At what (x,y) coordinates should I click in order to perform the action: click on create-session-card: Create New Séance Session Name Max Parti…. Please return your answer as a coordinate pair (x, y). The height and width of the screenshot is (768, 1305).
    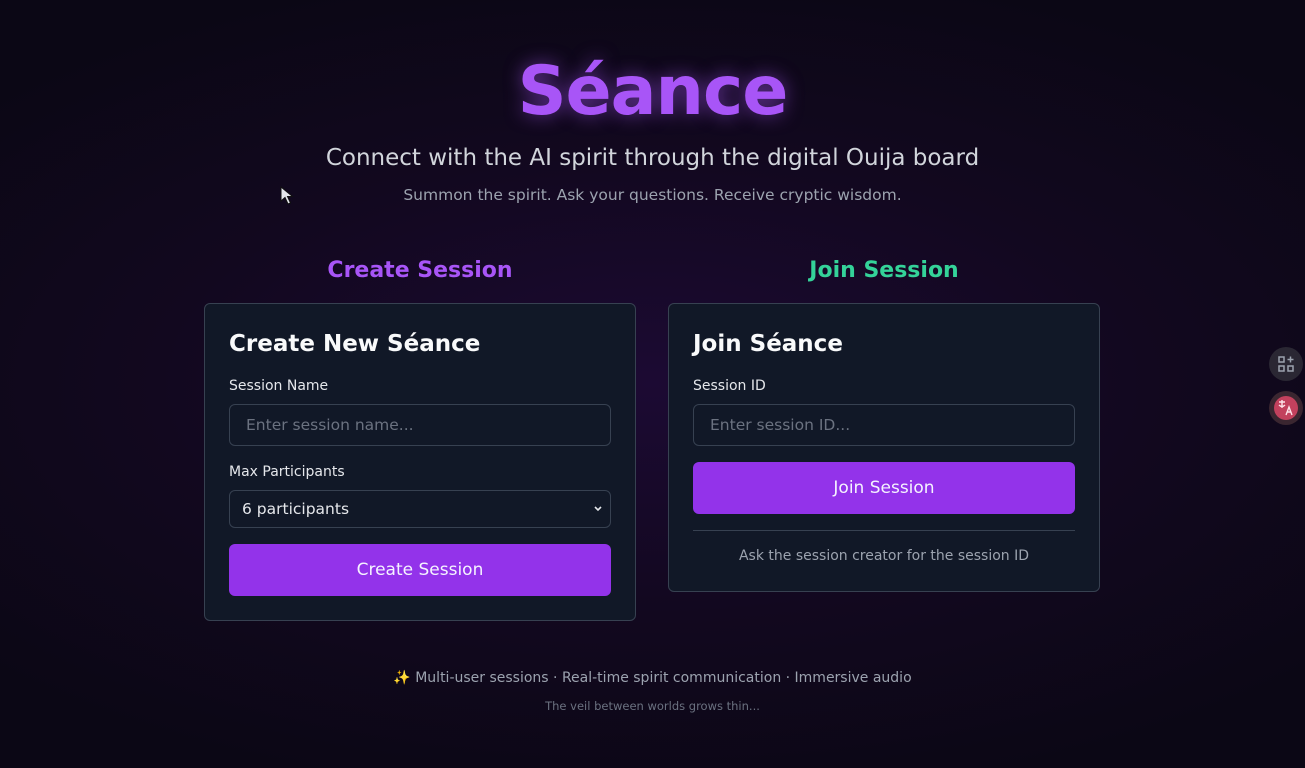
    Looking at the image, I should click on (420, 462).